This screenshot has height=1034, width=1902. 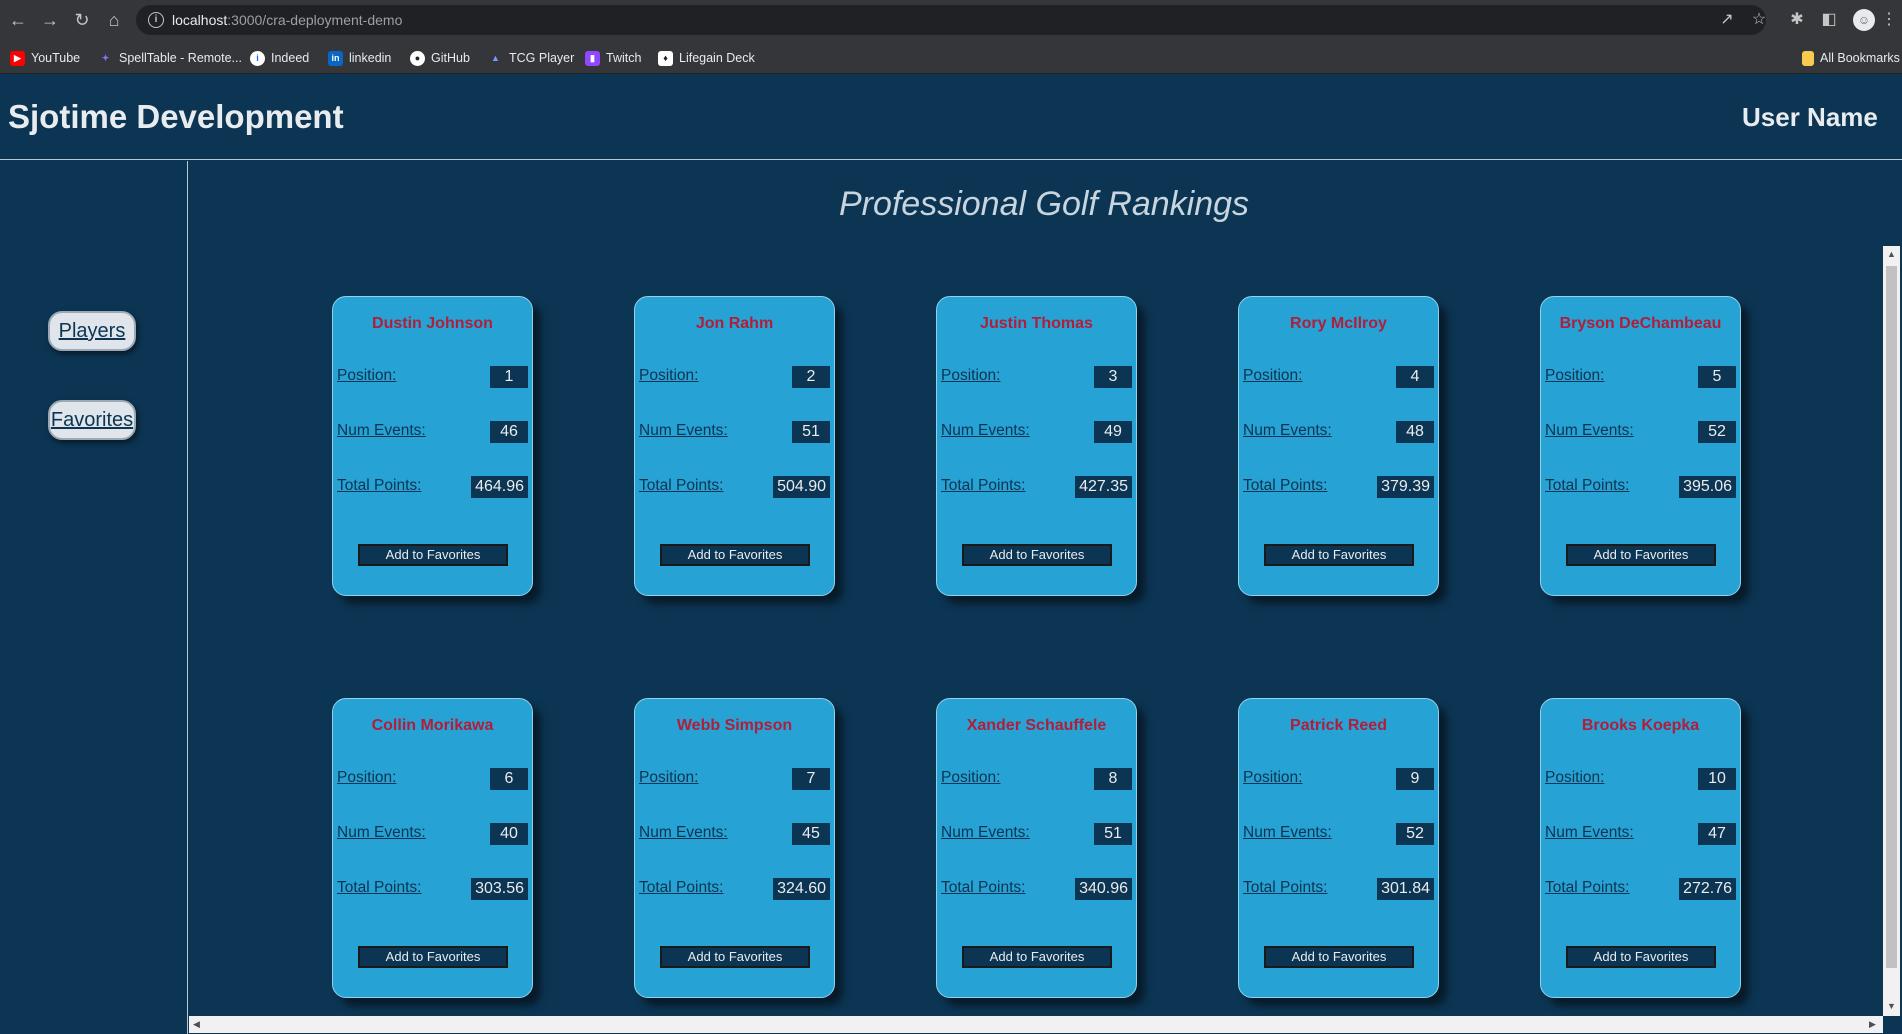 I want to click on scroll-down-icon: ▼, so click(x=1891, y=1006).